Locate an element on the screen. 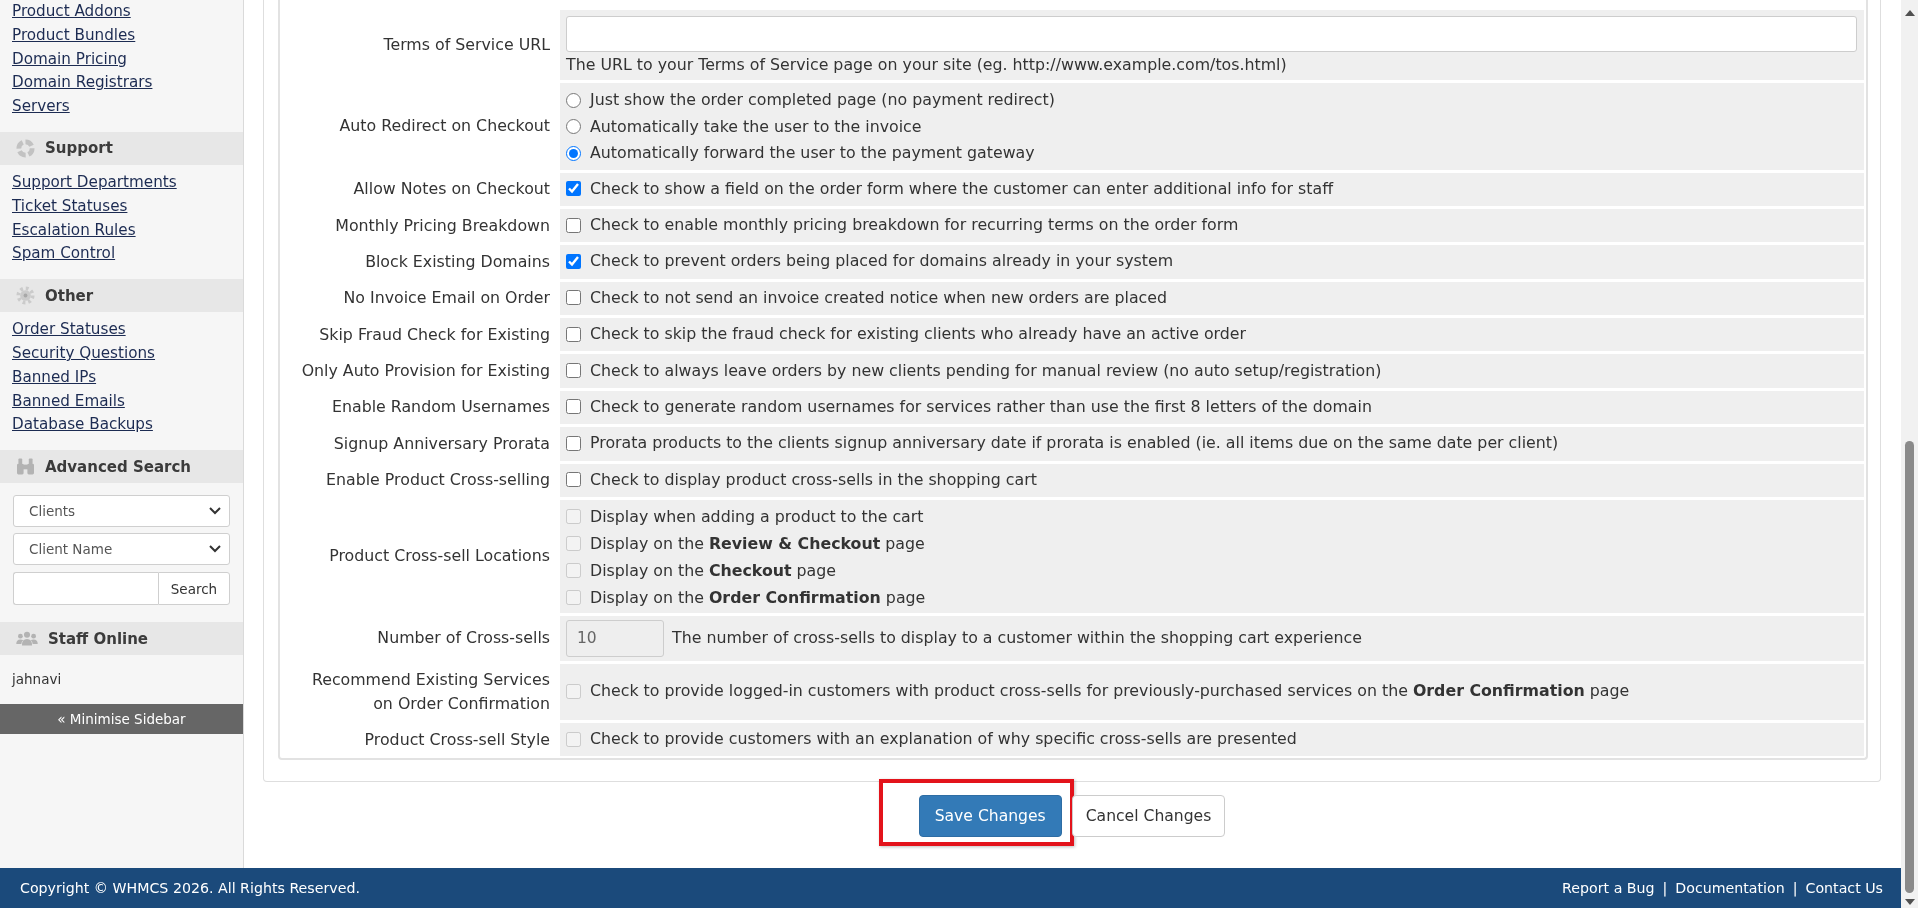  staff-username: jahnavi is located at coordinates (37, 680).